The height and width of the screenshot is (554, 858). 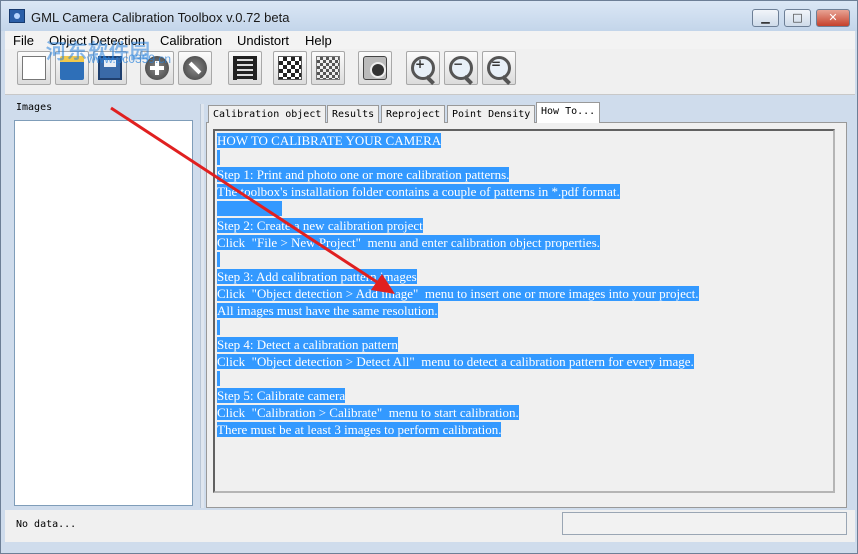 I want to click on camera-button, so click(x=375, y=68).